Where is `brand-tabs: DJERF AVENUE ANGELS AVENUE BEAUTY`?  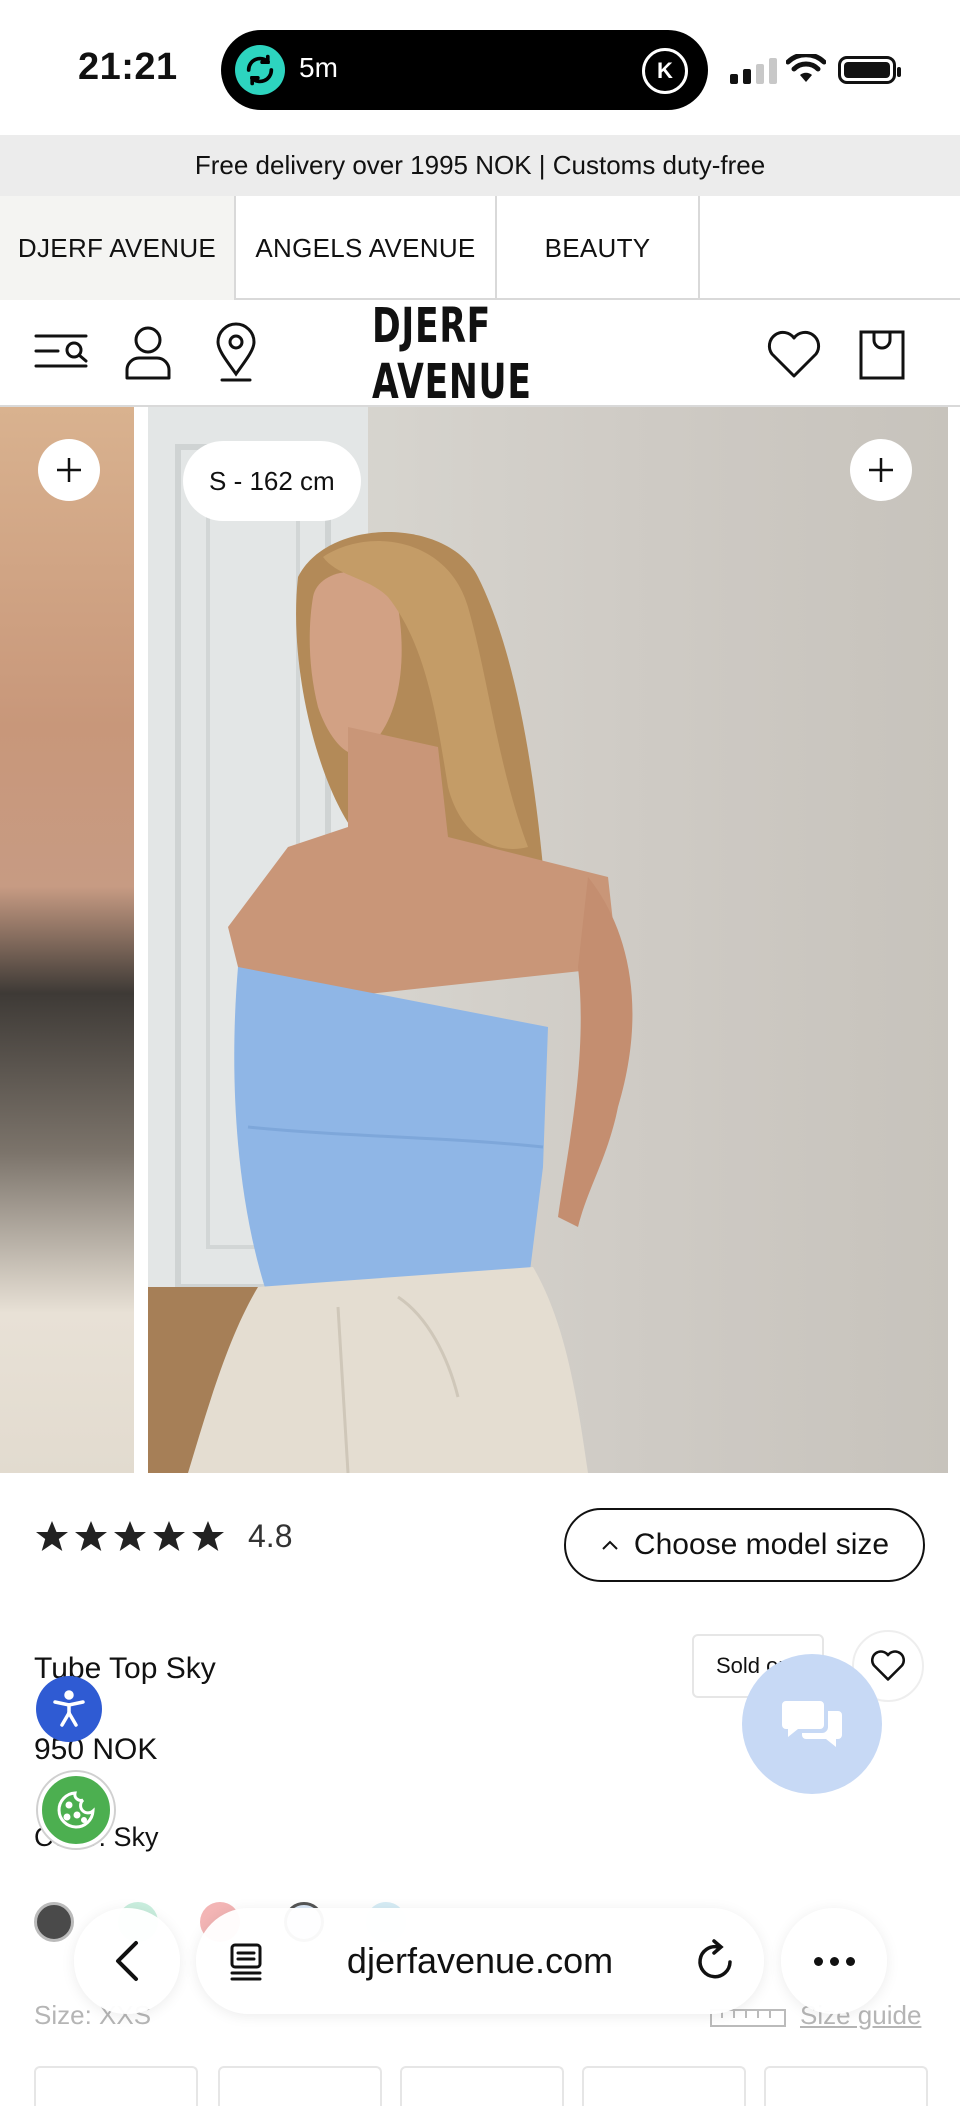
brand-tabs: DJERF AVENUE ANGELS AVENUE BEAUTY is located at coordinates (480, 248).